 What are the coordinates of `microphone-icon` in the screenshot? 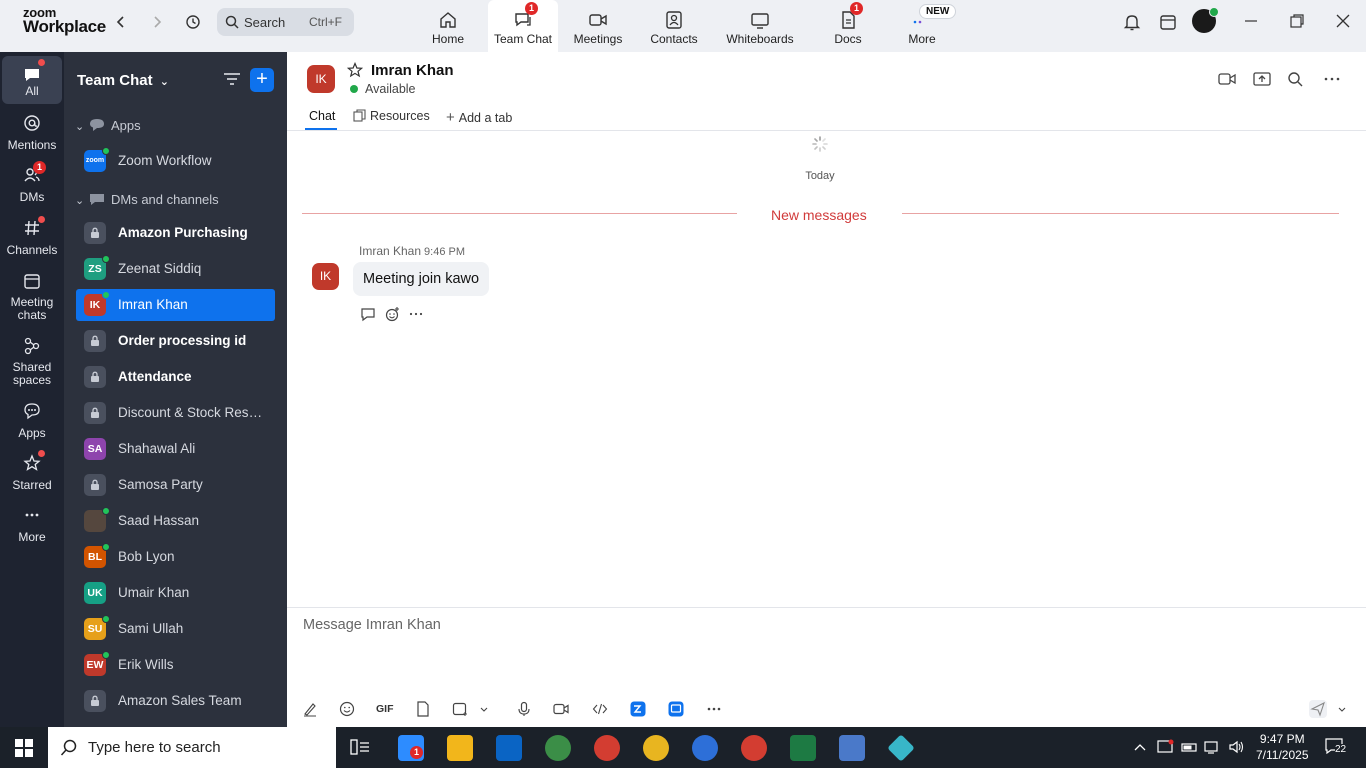 It's located at (524, 709).